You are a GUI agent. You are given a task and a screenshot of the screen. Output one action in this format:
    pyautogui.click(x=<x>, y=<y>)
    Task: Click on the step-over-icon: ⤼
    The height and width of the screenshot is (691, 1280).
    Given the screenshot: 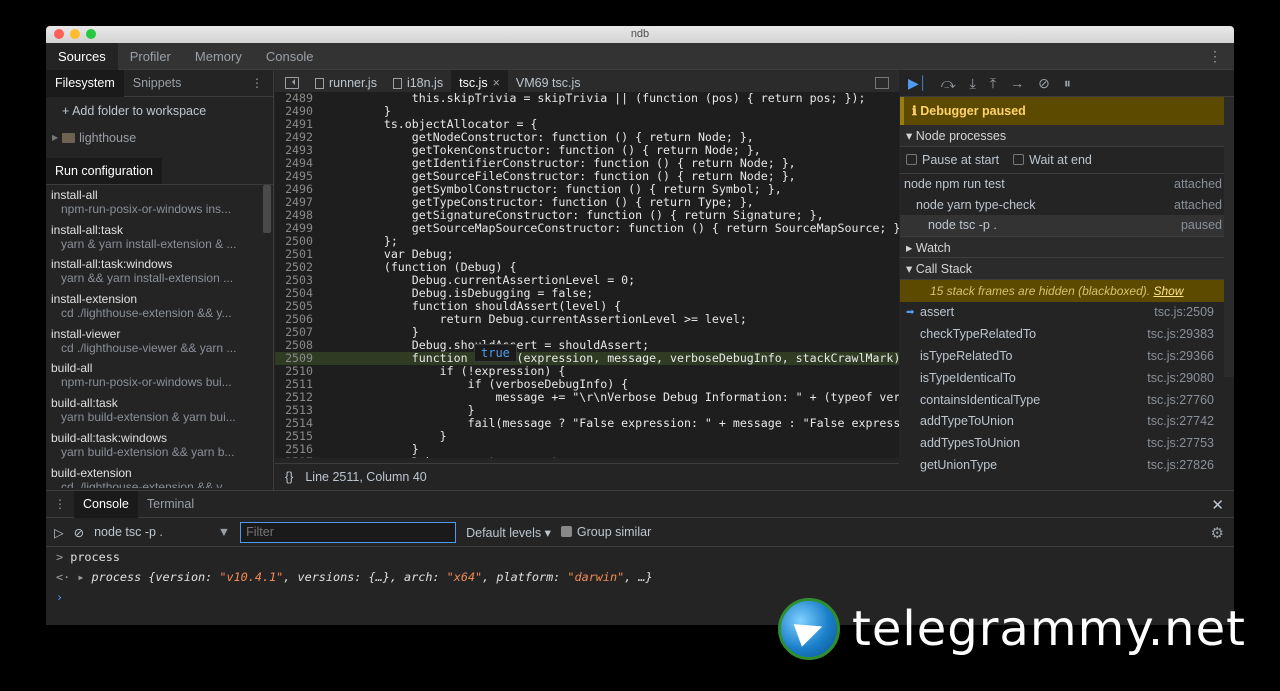 What is the action you would take?
    pyautogui.click(x=948, y=83)
    